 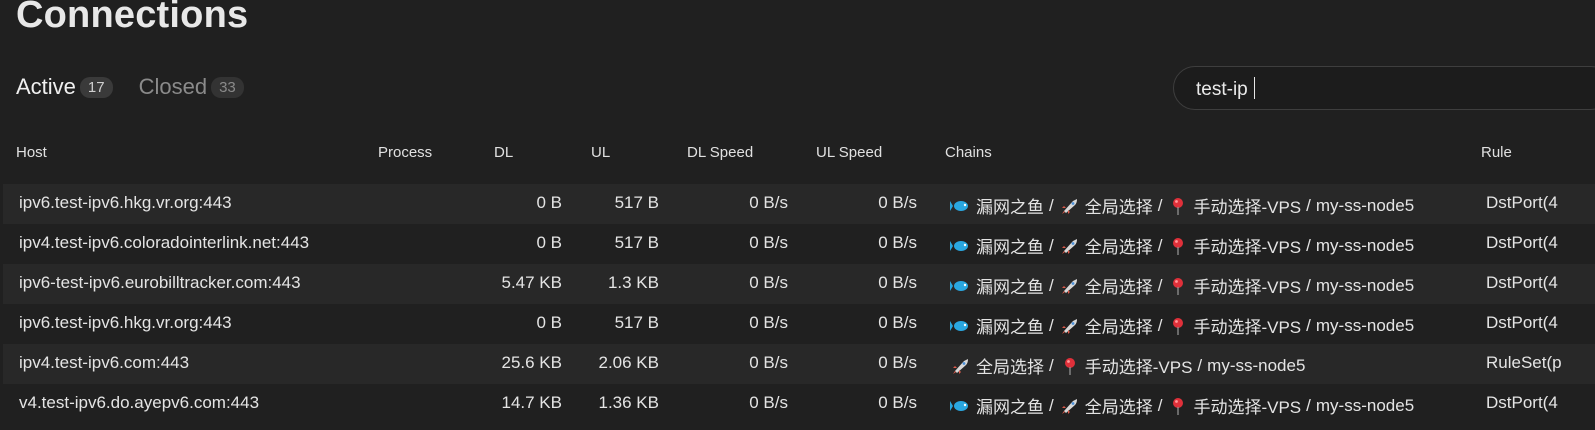 I want to click on column-header-rule: Rule, so click(x=1496, y=152).